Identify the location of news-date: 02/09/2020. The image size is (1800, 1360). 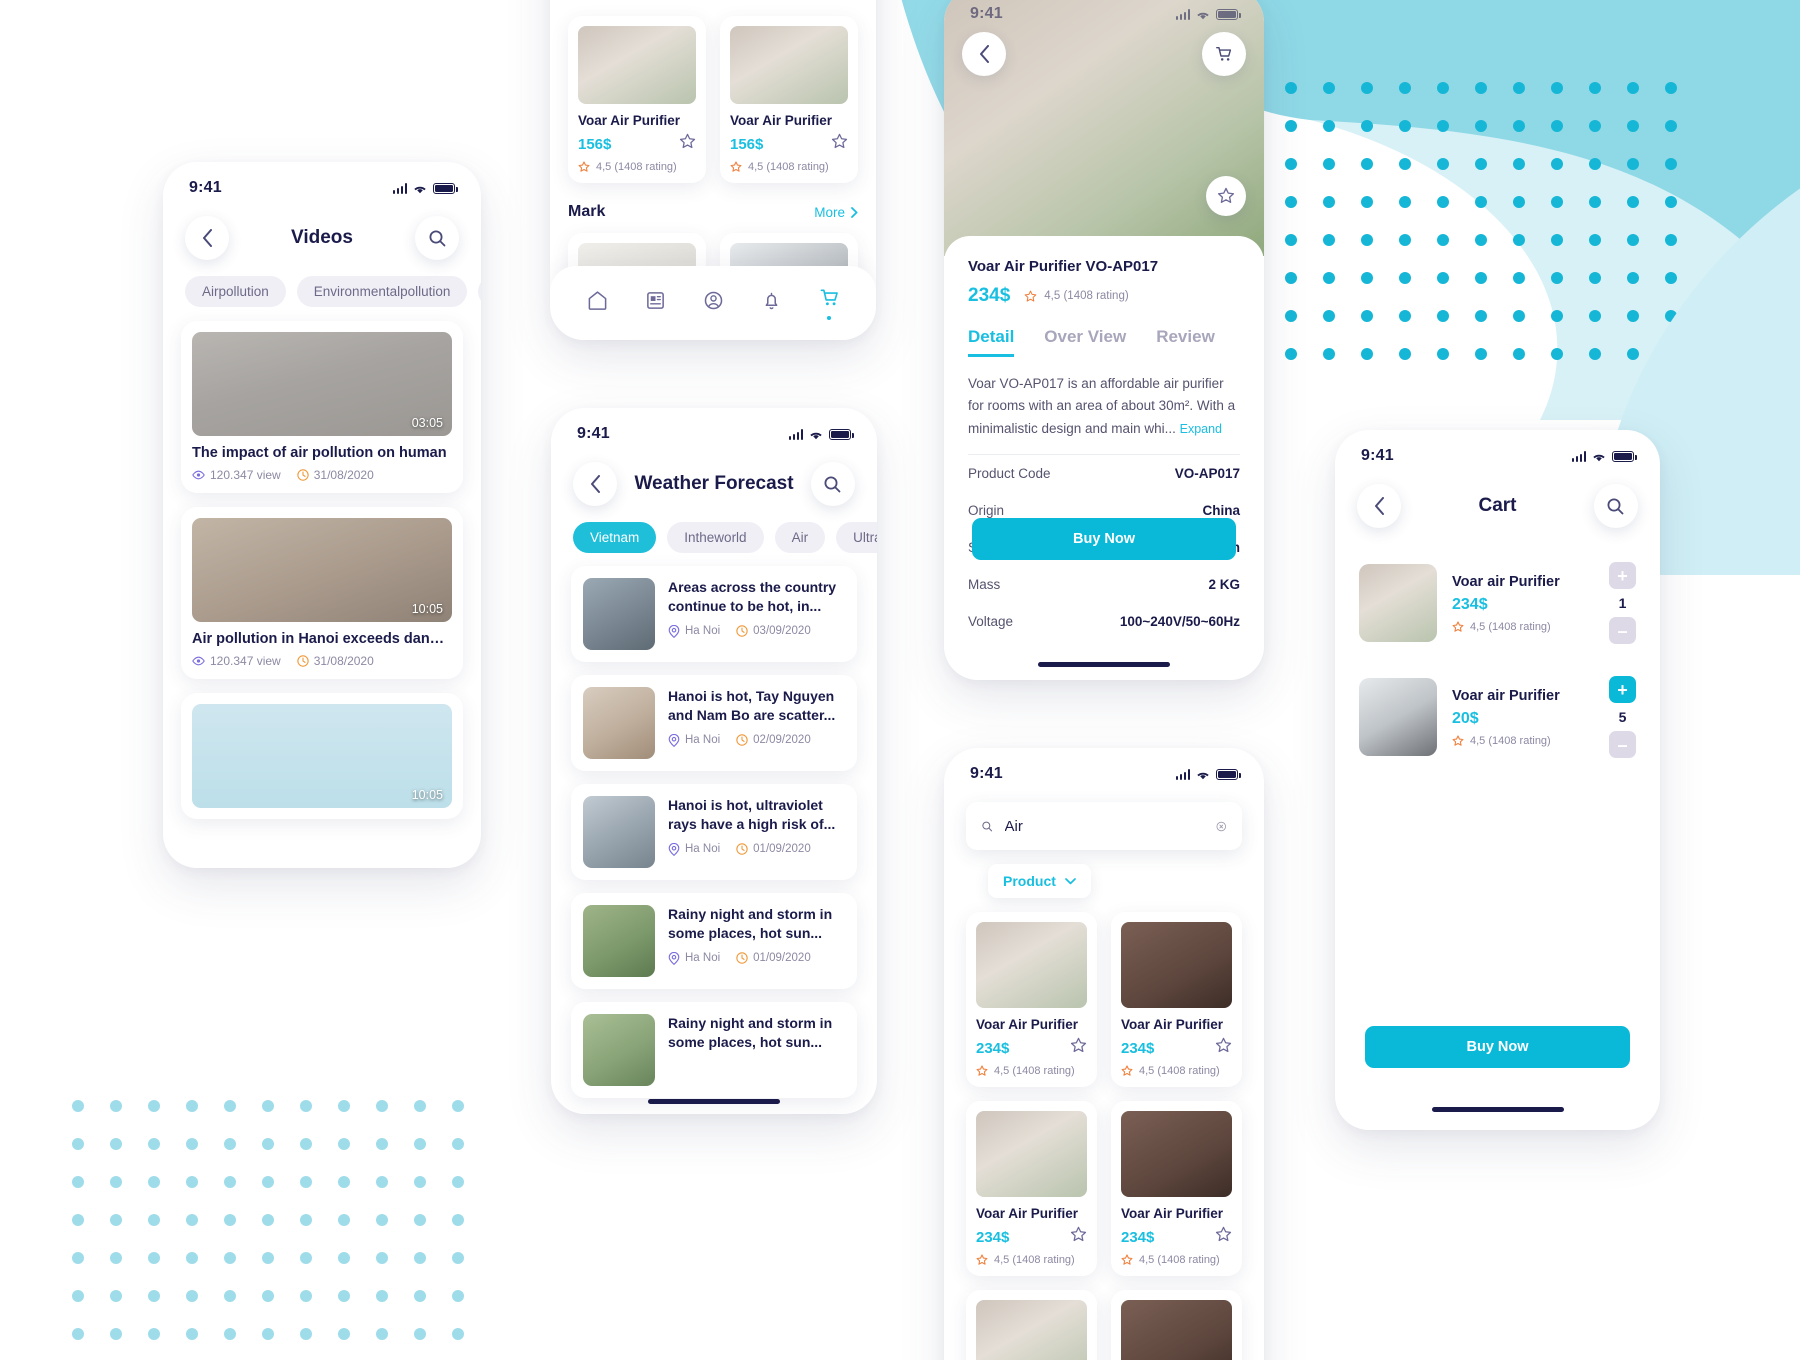
(773, 740).